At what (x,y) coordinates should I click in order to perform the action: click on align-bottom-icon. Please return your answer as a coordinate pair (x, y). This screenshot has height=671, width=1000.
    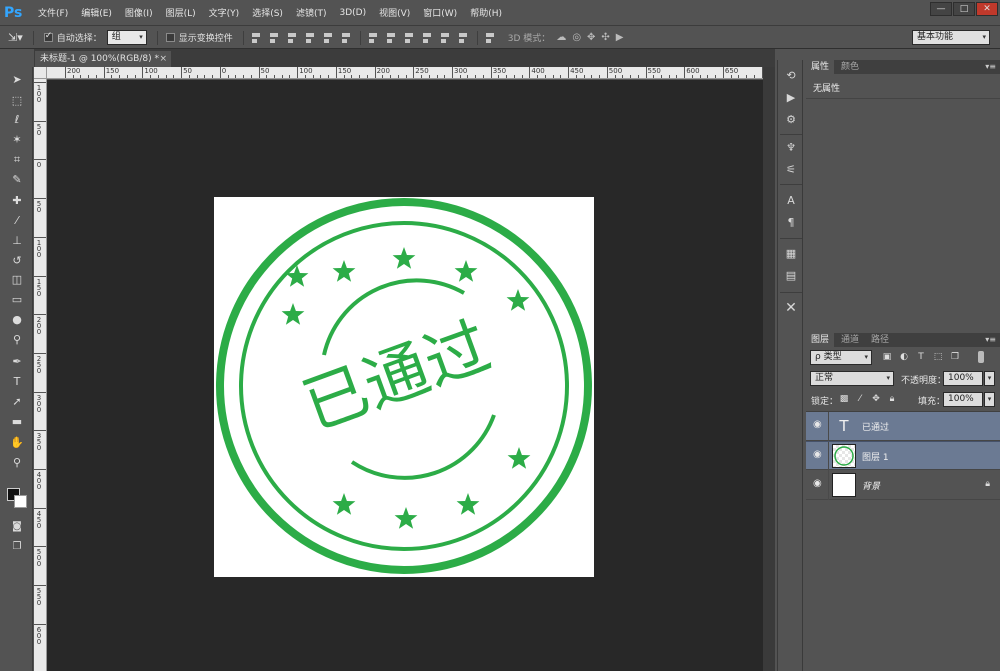
    Looking at the image, I should click on (292, 38).